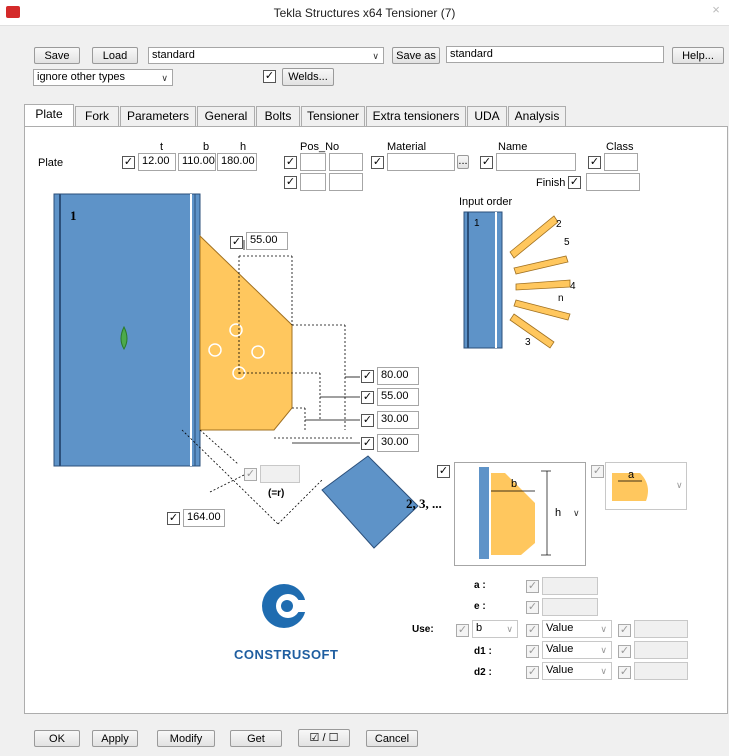 This screenshot has height=756, width=729. I want to click on d1-extra-checkbox: ✓, so click(624, 651).